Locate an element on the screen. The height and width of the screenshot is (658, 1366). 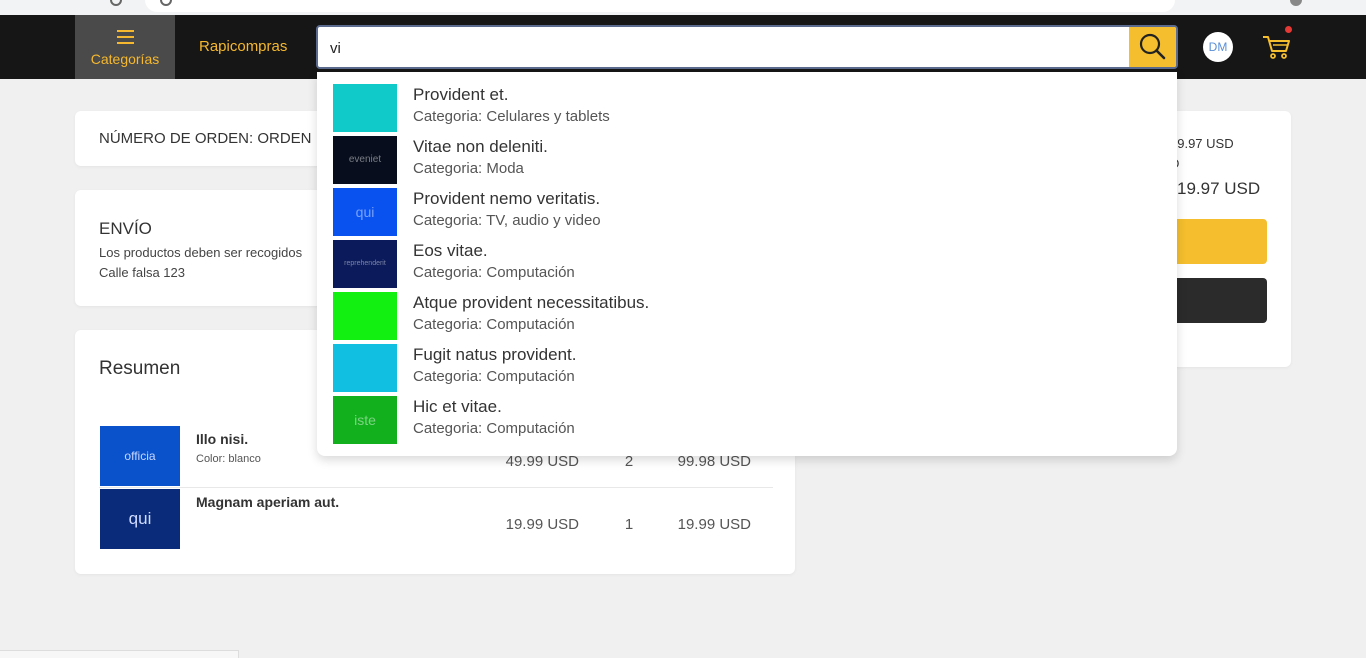
suggestion-thumbnail: qui is located at coordinates (365, 212).